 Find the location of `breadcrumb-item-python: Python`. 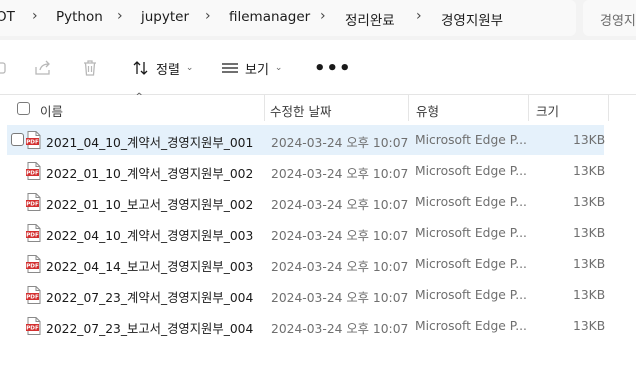

breadcrumb-item-python: Python is located at coordinates (79, 17).